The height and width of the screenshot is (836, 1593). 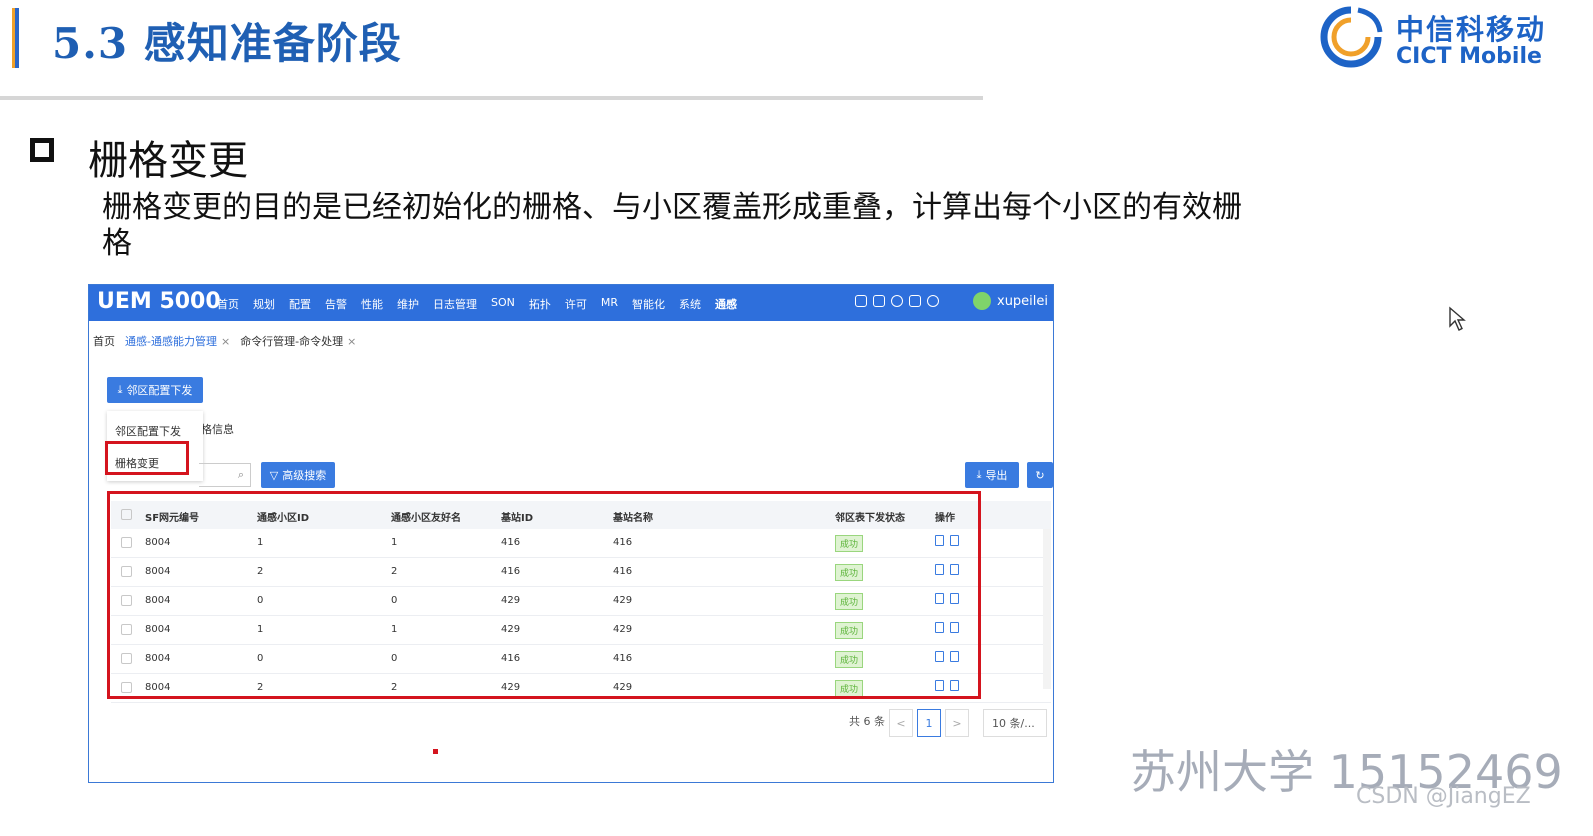 What do you see at coordinates (298, 341) in the screenshot?
I see `tab-command-processing: 命令行管理-命令处理 ×` at bounding box center [298, 341].